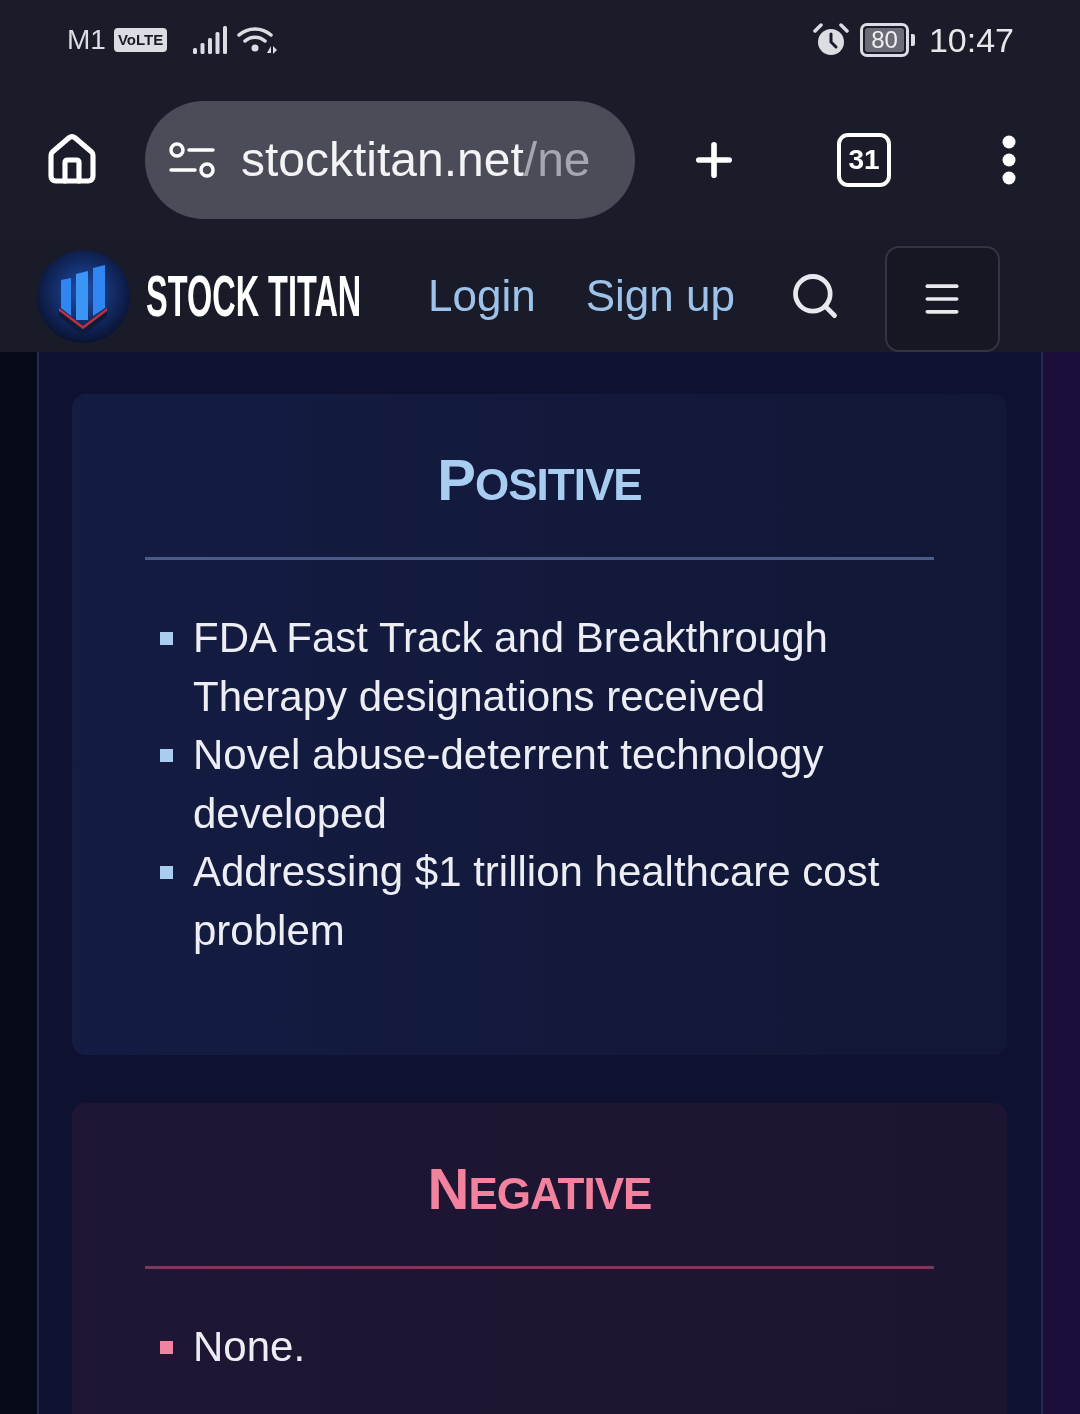 Image resolution: width=1080 pixels, height=1414 pixels. Describe the element at coordinates (1009, 160) in the screenshot. I see `more-icon` at that location.